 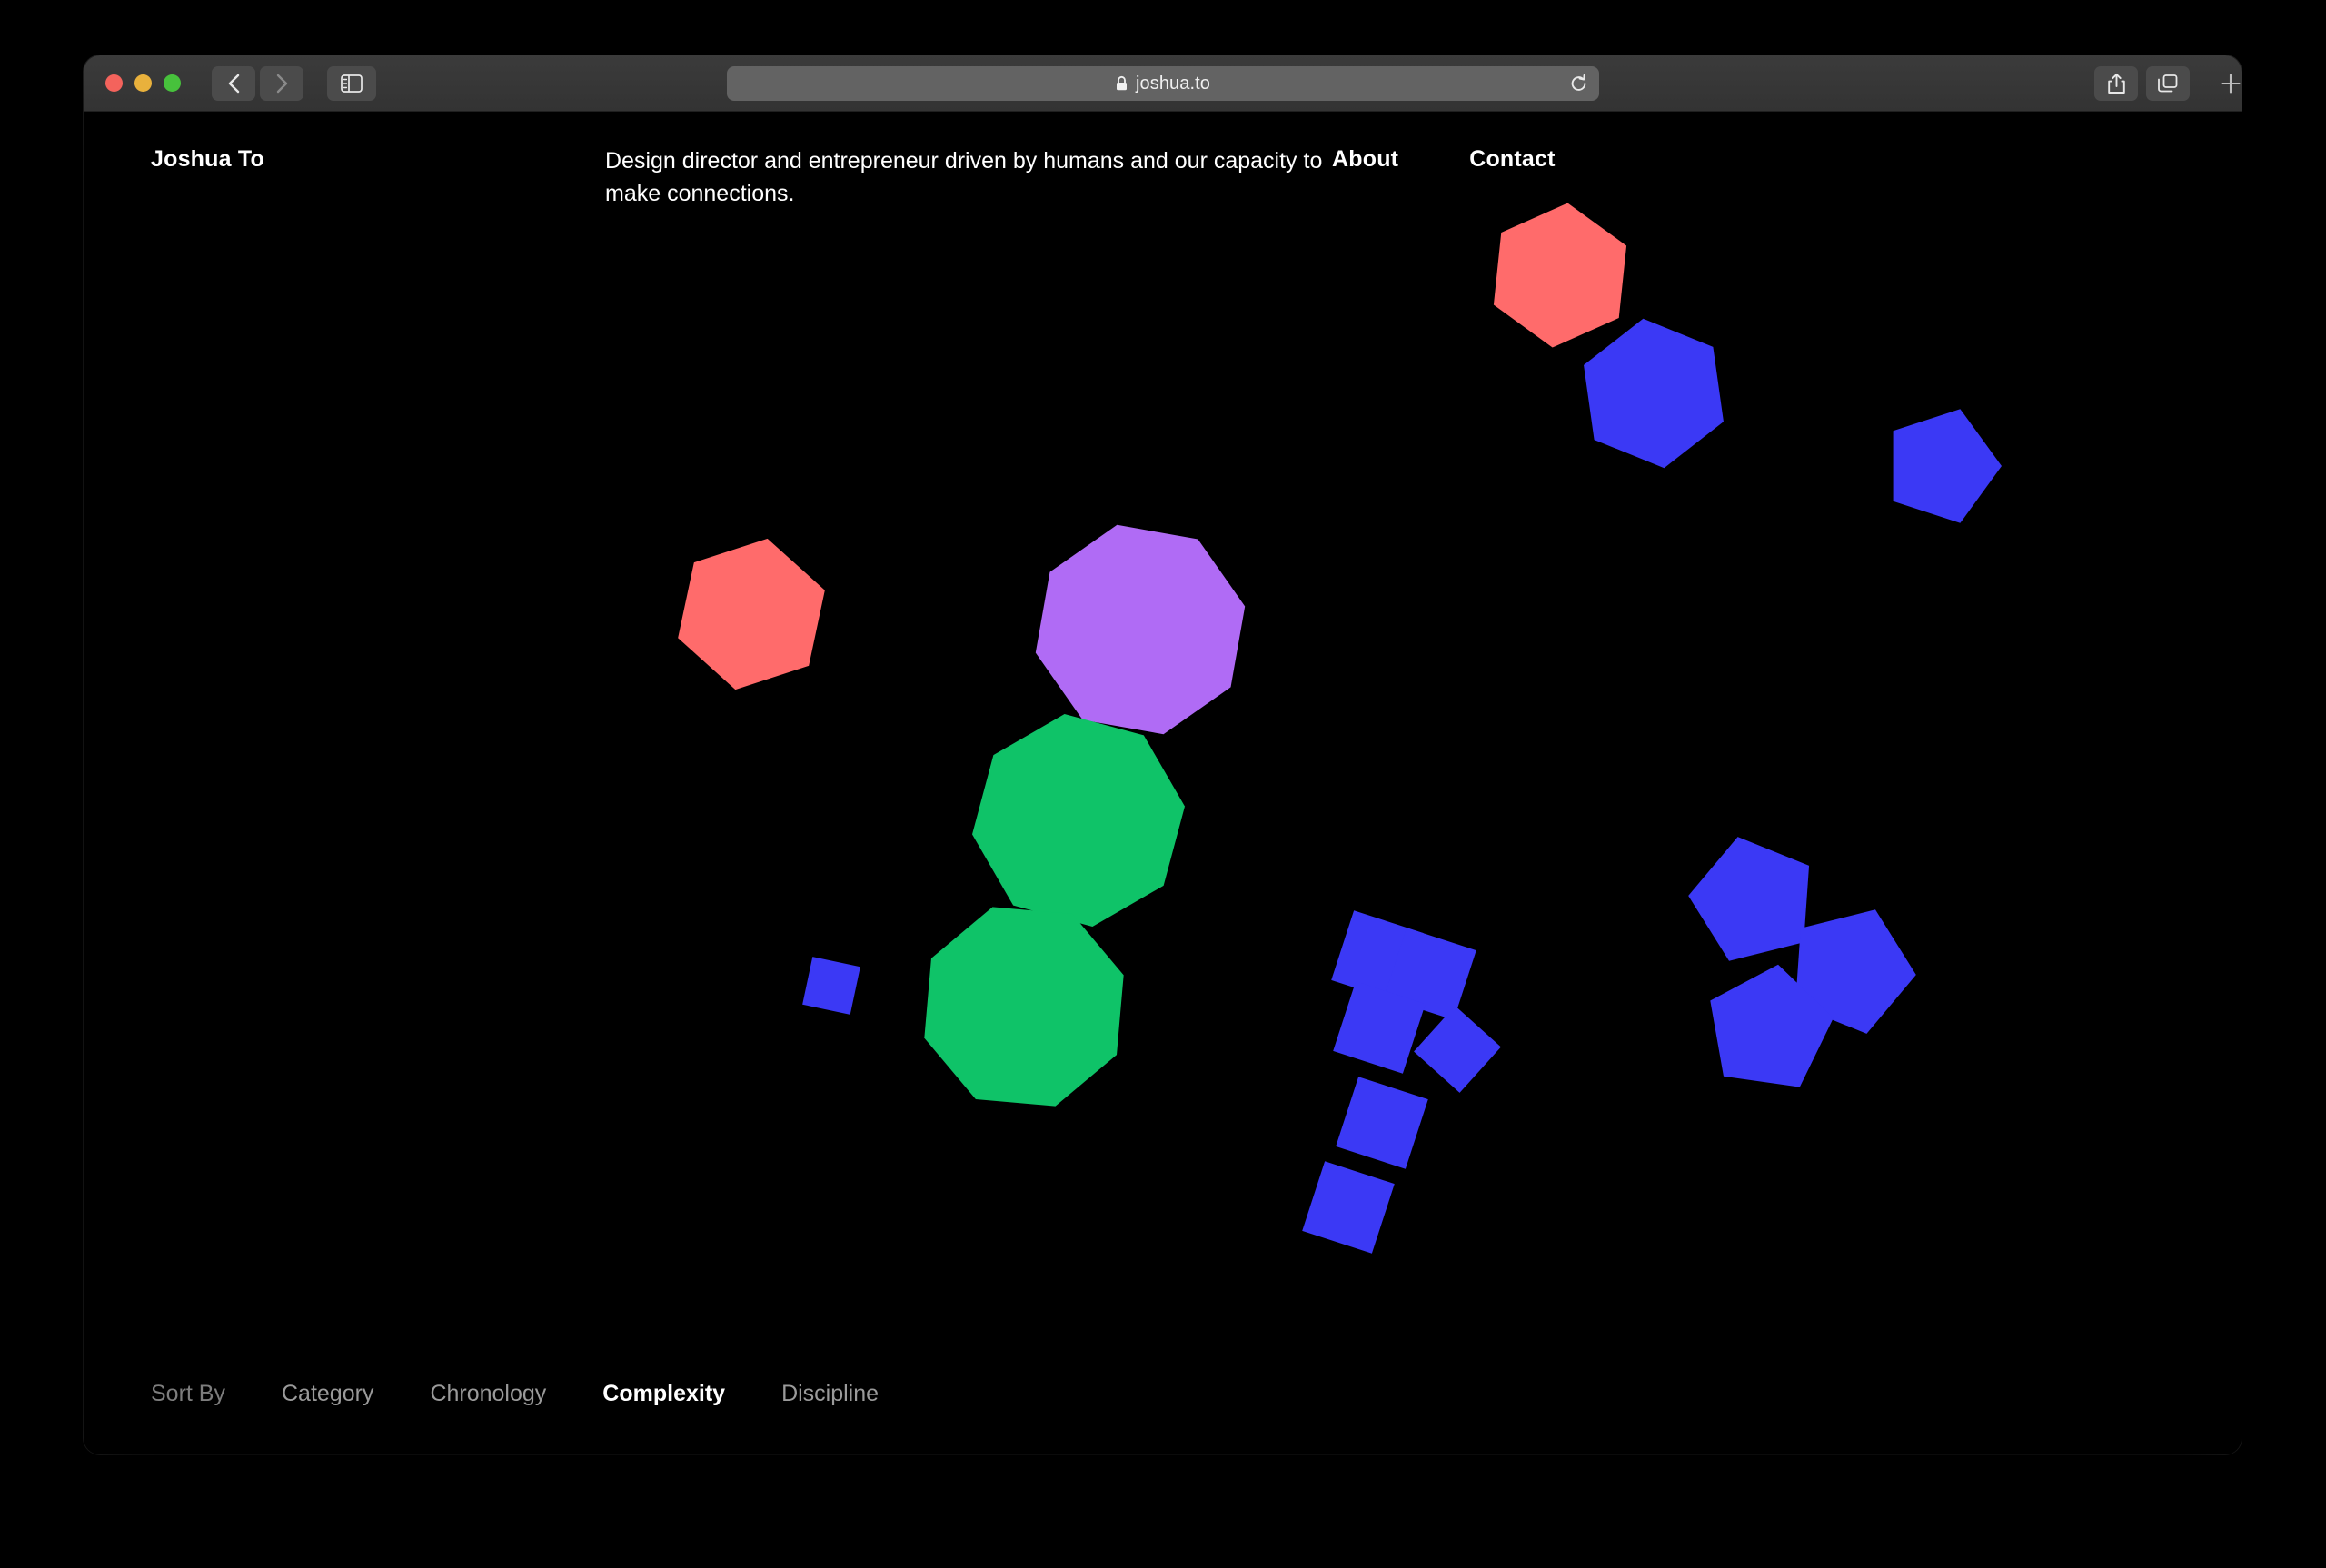 I want to click on tab-overview-icon, so click(x=2168, y=83).